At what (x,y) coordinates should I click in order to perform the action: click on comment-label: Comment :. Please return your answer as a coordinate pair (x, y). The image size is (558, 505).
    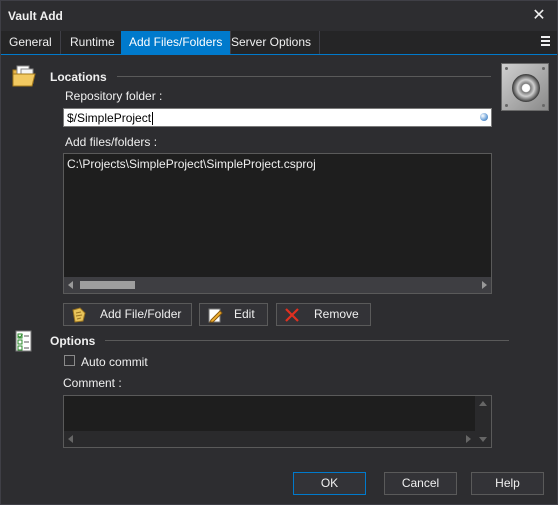
    Looking at the image, I should click on (92, 383).